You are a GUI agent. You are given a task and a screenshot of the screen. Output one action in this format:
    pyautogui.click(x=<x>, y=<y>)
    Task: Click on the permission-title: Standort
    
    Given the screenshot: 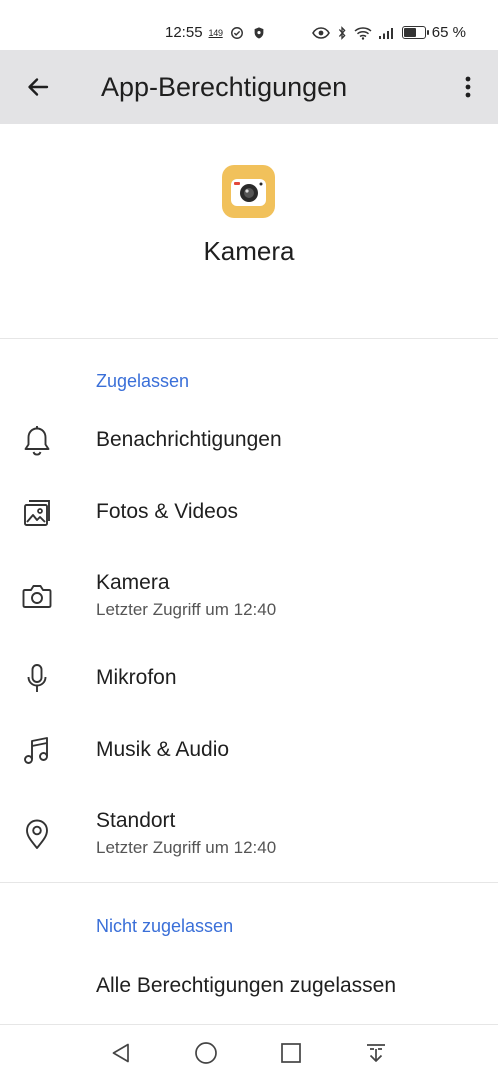 What is the action you would take?
    pyautogui.click(x=136, y=820)
    